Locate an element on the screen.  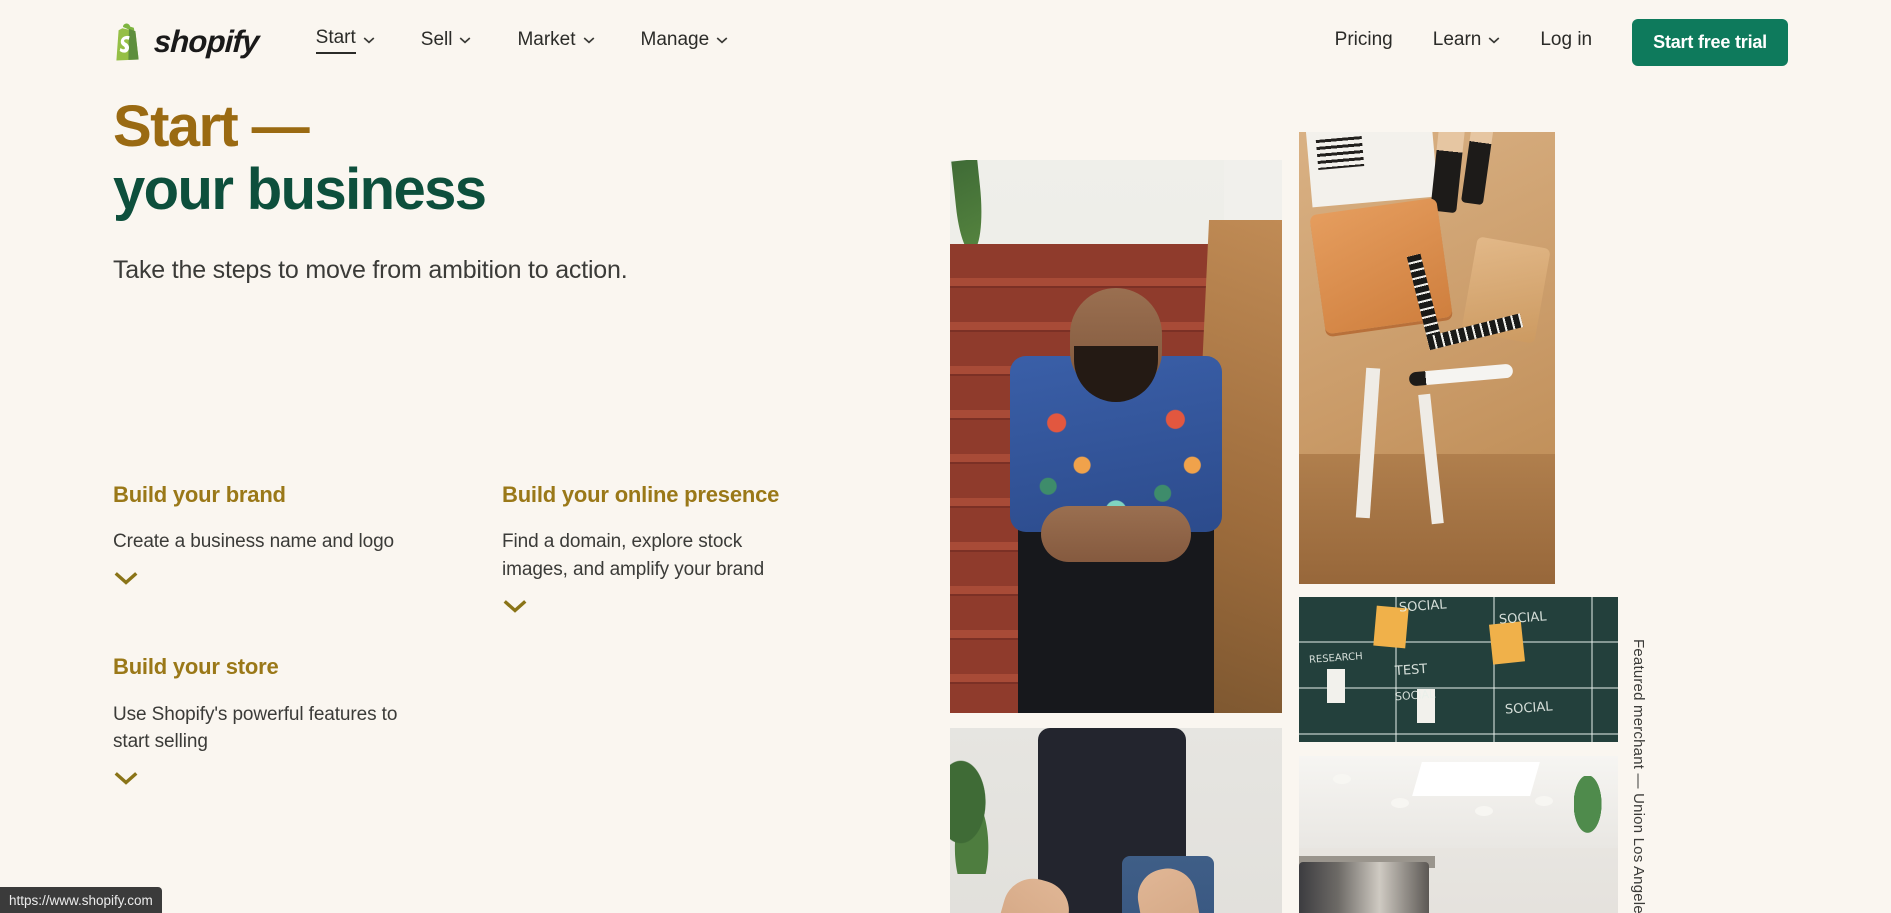
featured-merchant-caption: Featured merchant — Union Los Angeles is located at coordinates (1638, 776).